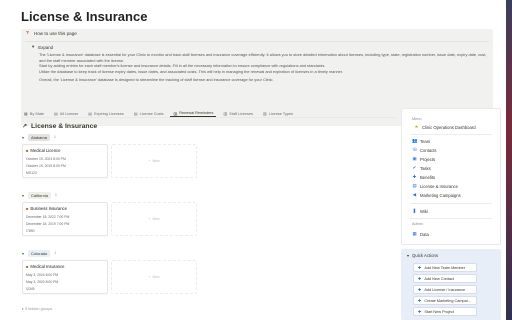 Image resolution: width=512 pixels, height=320 pixels. I want to click on menu-item-wiki: ❚ Wiki, so click(420, 211).